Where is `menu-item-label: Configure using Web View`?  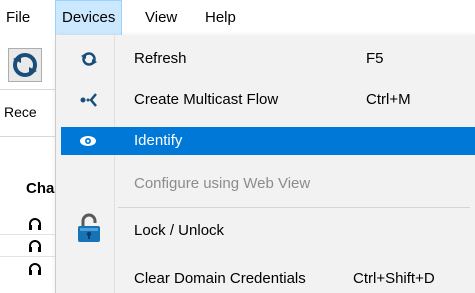
menu-item-label: Configure using Web View is located at coordinates (222, 183).